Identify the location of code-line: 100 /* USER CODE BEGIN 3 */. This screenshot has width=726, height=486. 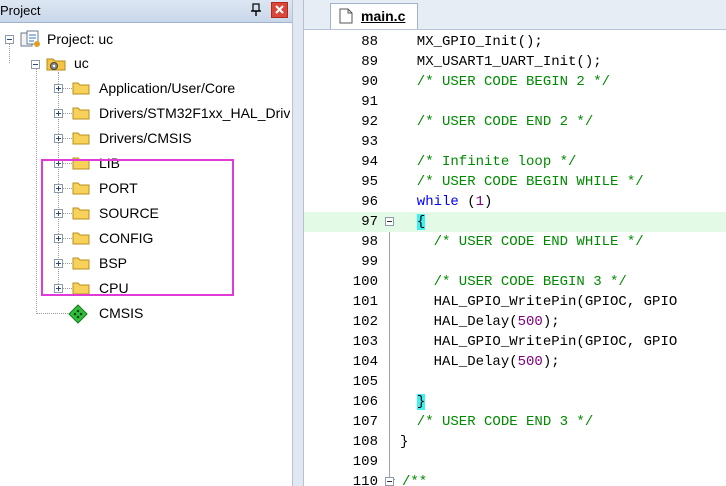
(515, 282).